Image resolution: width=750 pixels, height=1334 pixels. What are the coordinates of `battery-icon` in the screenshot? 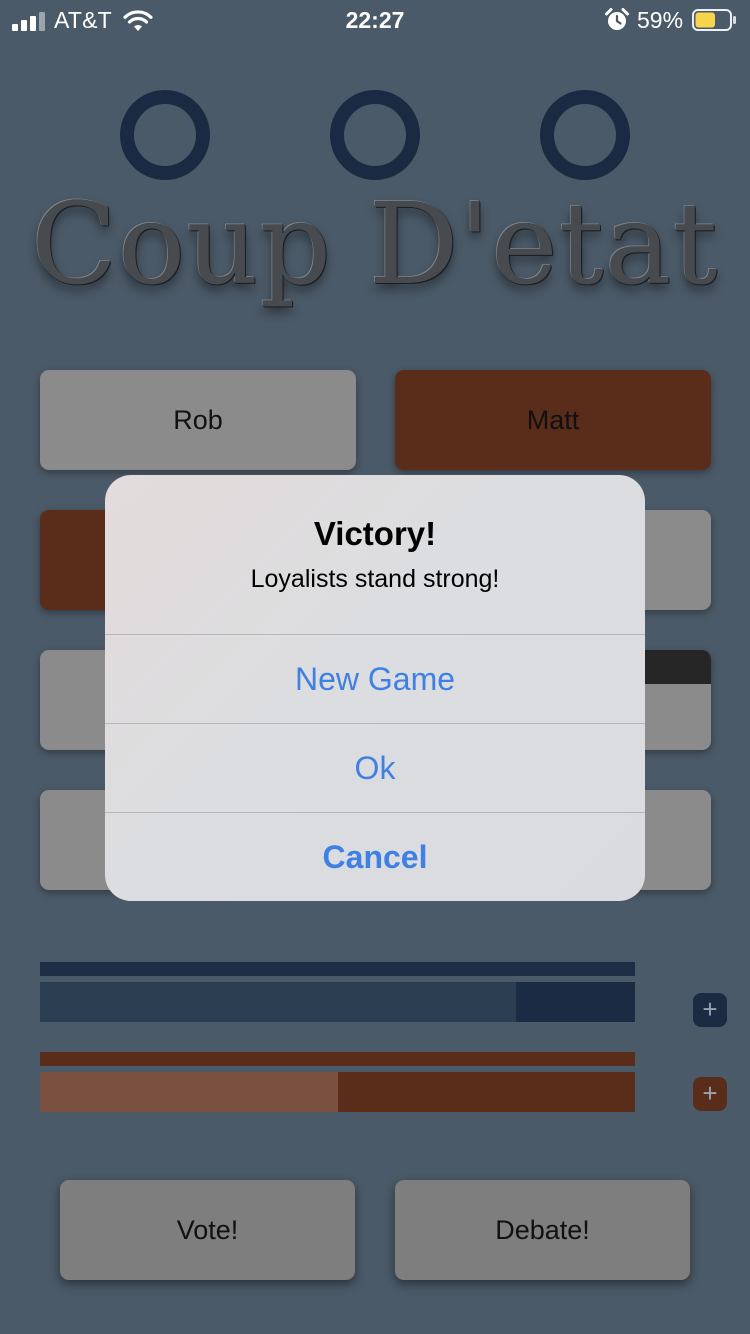 It's located at (714, 20).